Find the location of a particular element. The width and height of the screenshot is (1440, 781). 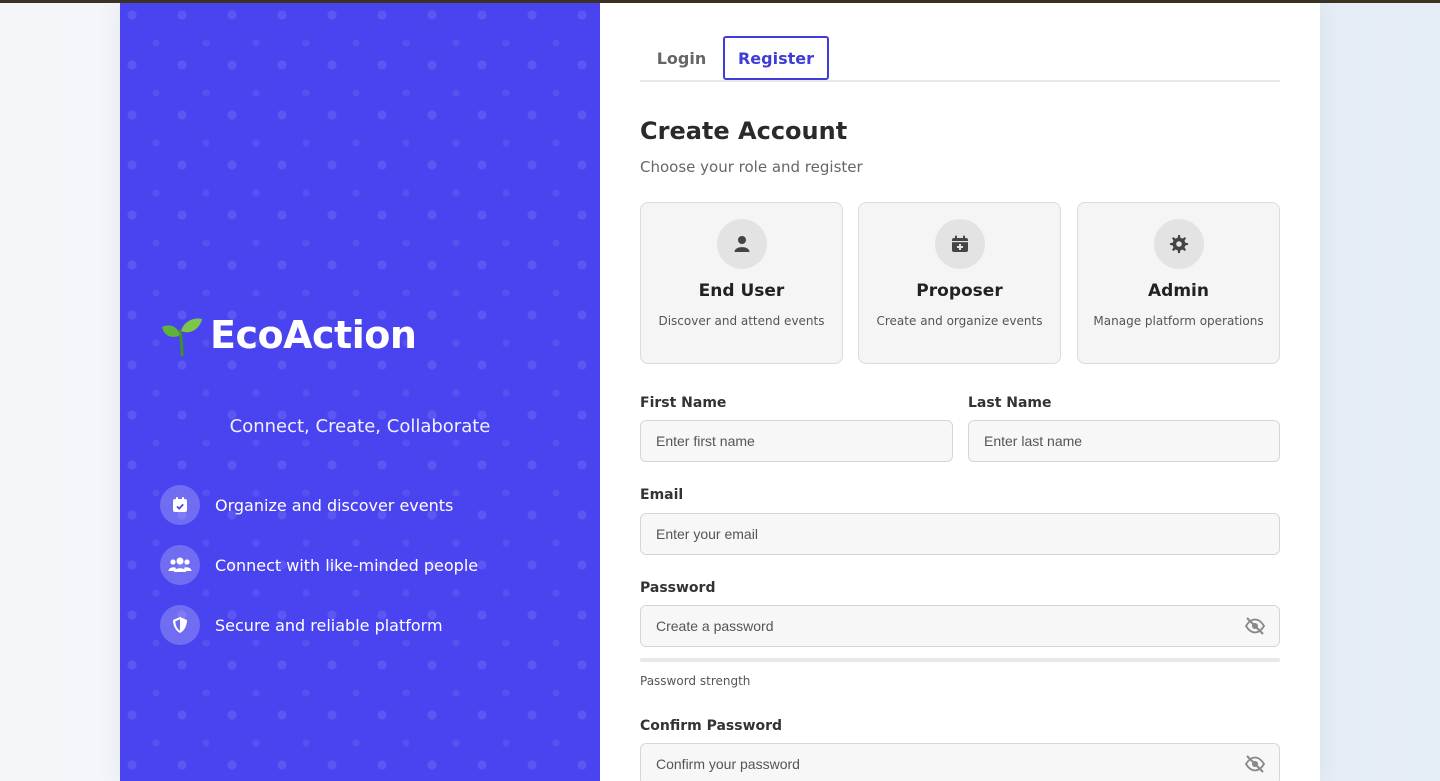

role-title: Admin is located at coordinates (1178, 291).